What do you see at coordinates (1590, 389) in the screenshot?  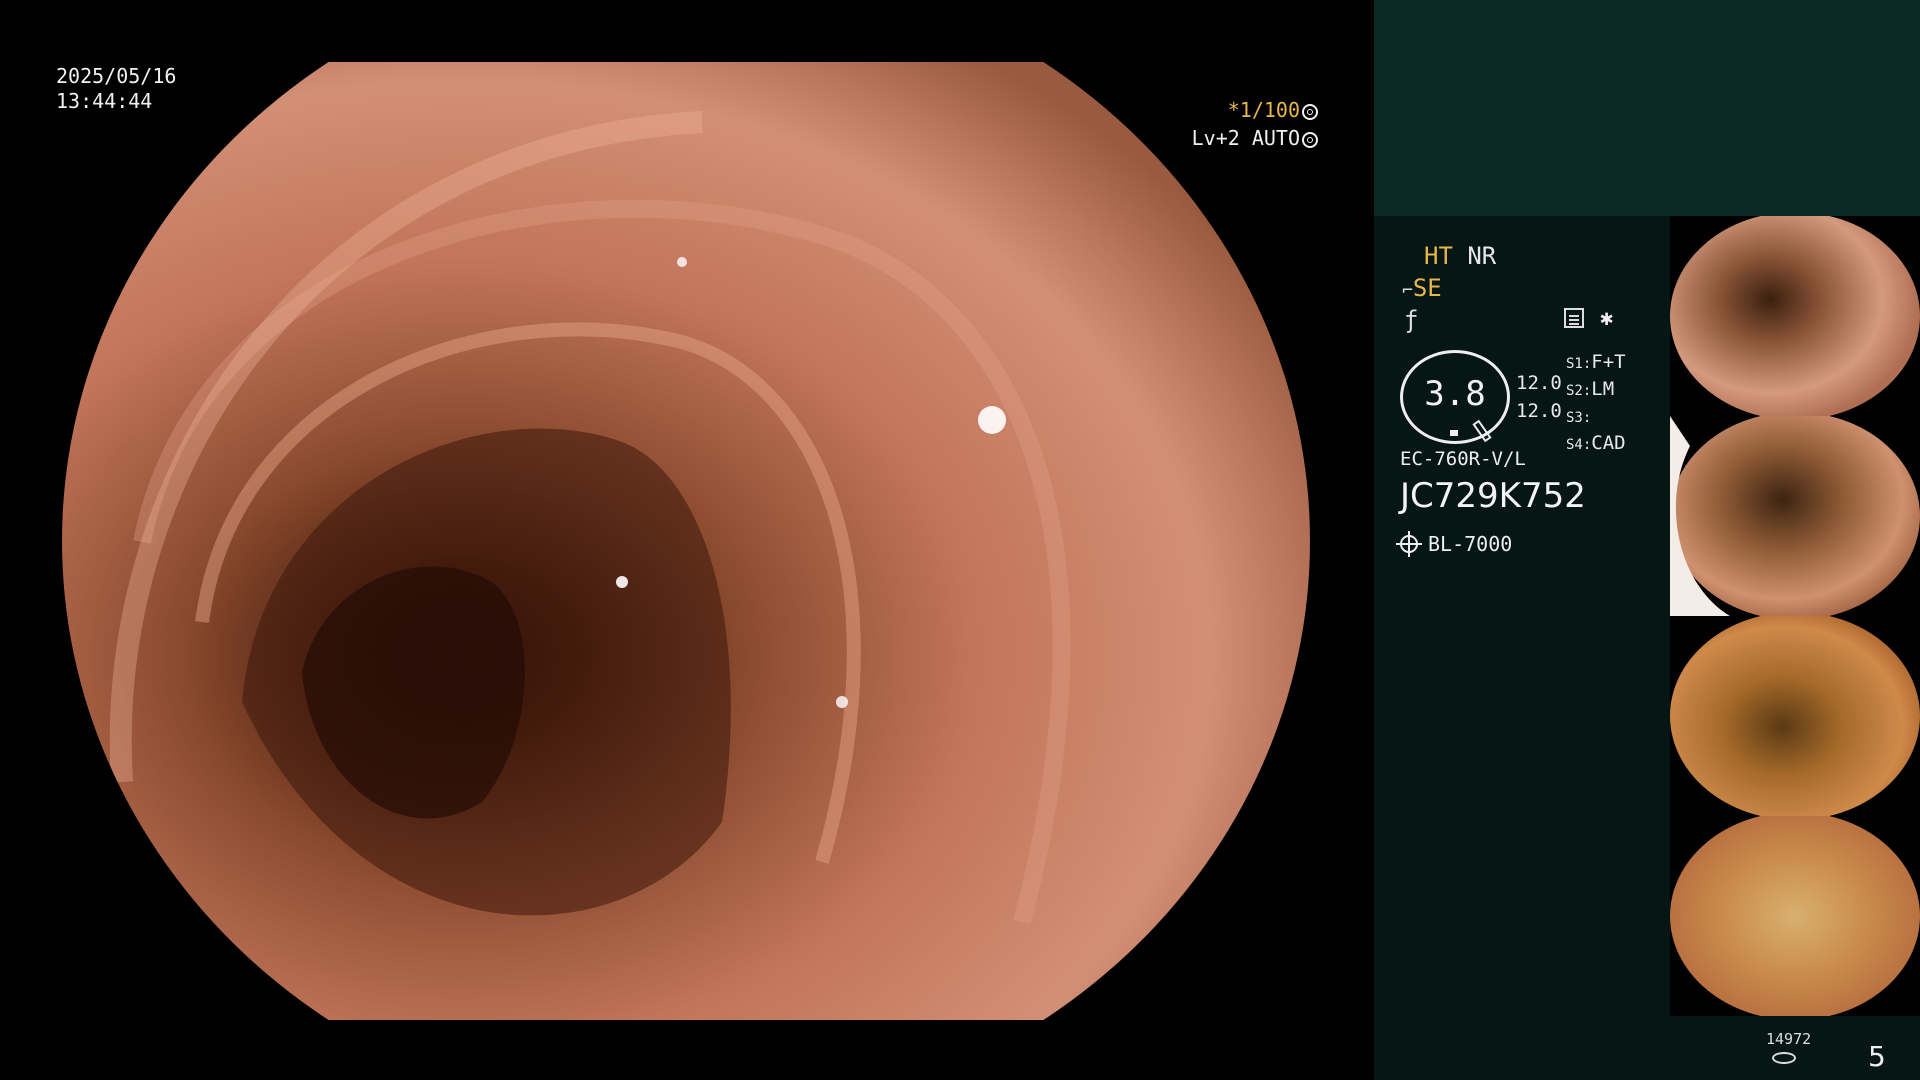 I see `switch-row: S2:LM` at bounding box center [1590, 389].